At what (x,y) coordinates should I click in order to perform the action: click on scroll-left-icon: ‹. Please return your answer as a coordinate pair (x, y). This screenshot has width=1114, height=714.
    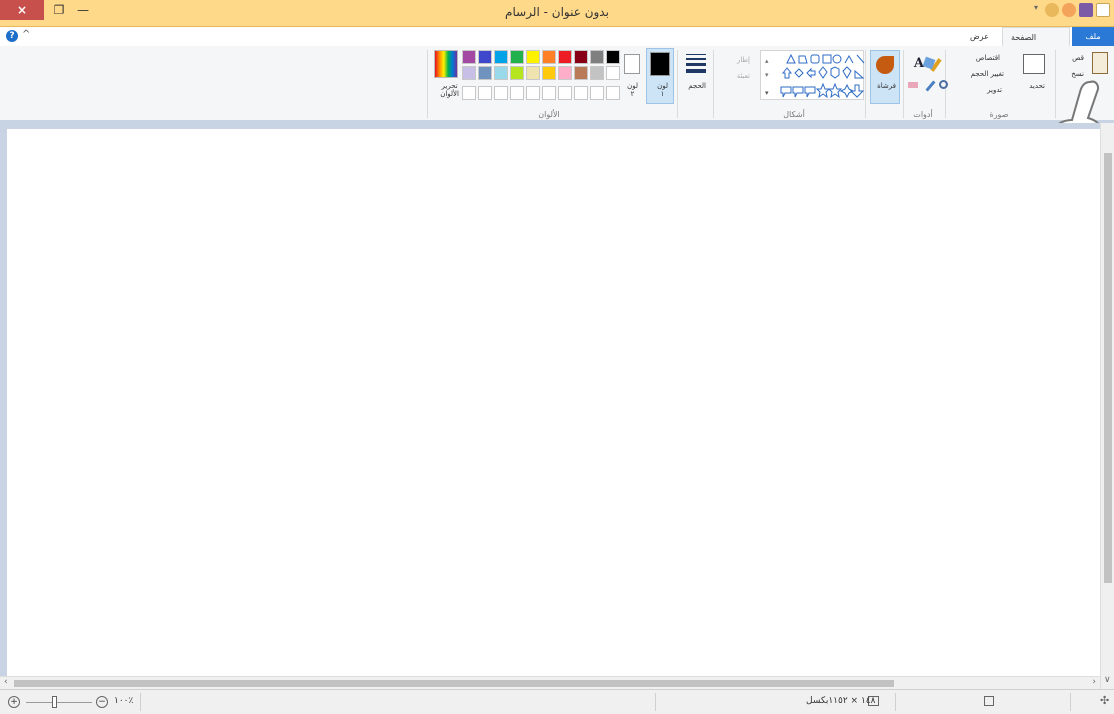
    Looking at the image, I should click on (6, 682).